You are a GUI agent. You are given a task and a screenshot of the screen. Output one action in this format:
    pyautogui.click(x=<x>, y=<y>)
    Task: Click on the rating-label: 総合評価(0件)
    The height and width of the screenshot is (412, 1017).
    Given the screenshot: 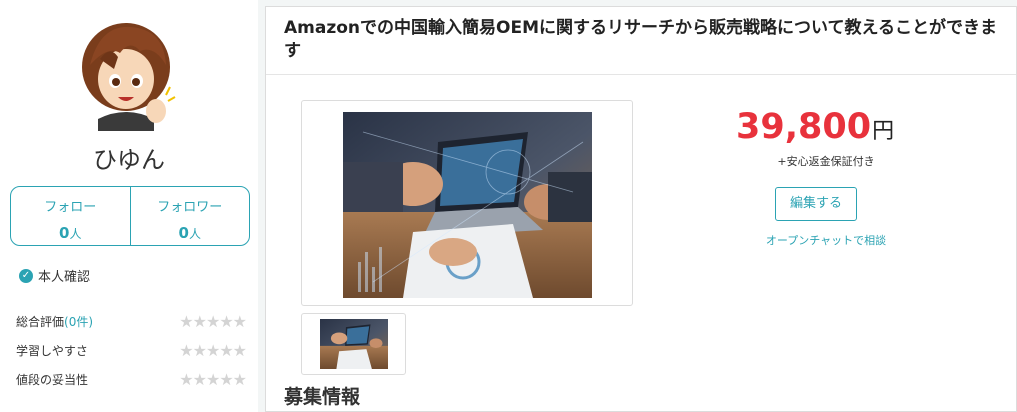 What is the action you would take?
    pyautogui.click(x=54, y=321)
    